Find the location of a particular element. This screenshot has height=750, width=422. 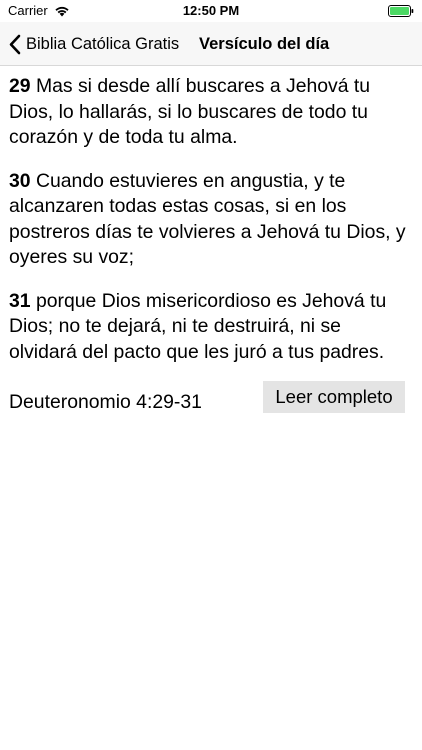

verse-number: 31 is located at coordinates (20, 300).